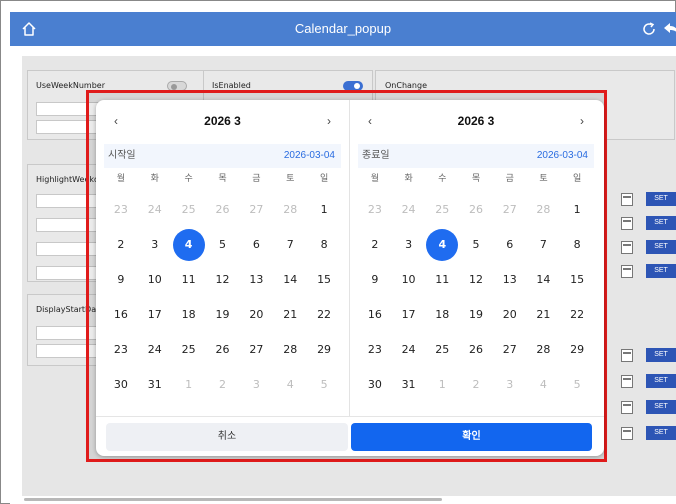 Image resolution: width=676 pixels, height=504 pixels. Describe the element at coordinates (649, 29) in the screenshot. I see `refresh-icon` at that location.